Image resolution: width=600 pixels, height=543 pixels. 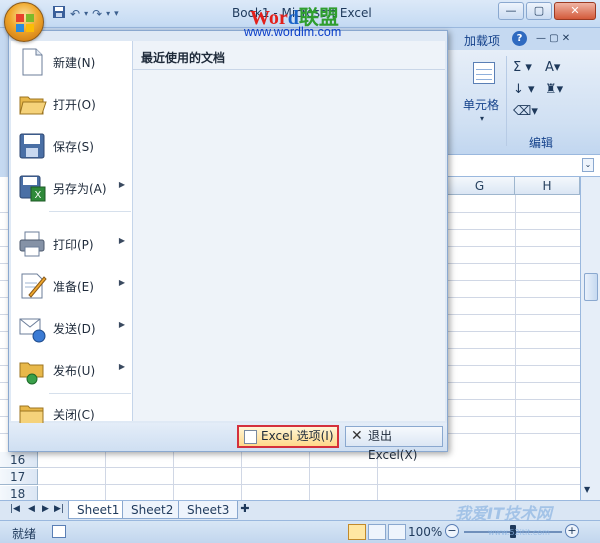 What do you see at coordinates (45, 509) in the screenshot?
I see `next-sheet-icon: ▶` at bounding box center [45, 509].